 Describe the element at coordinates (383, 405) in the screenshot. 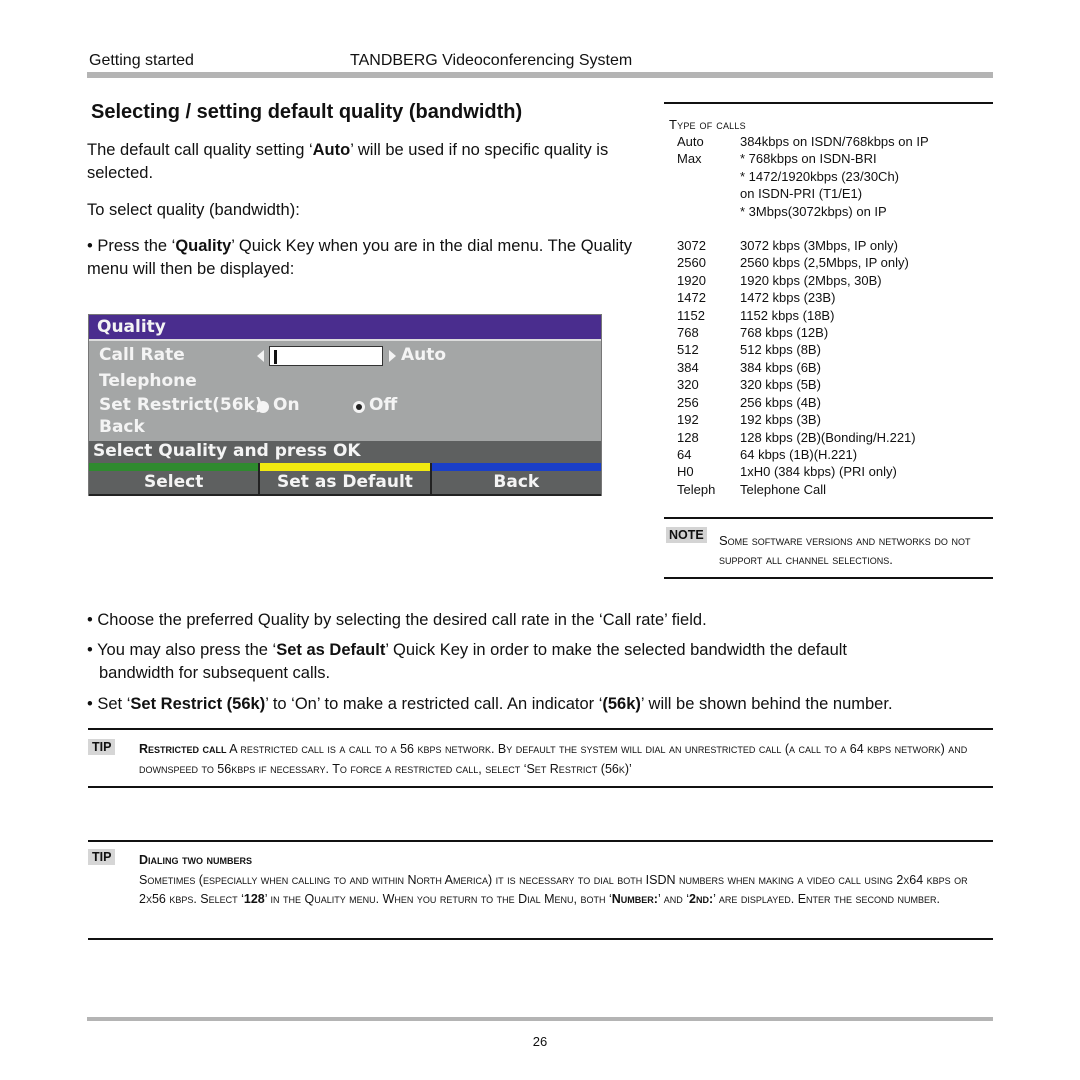

I see `restrict-off-label: Off` at that location.